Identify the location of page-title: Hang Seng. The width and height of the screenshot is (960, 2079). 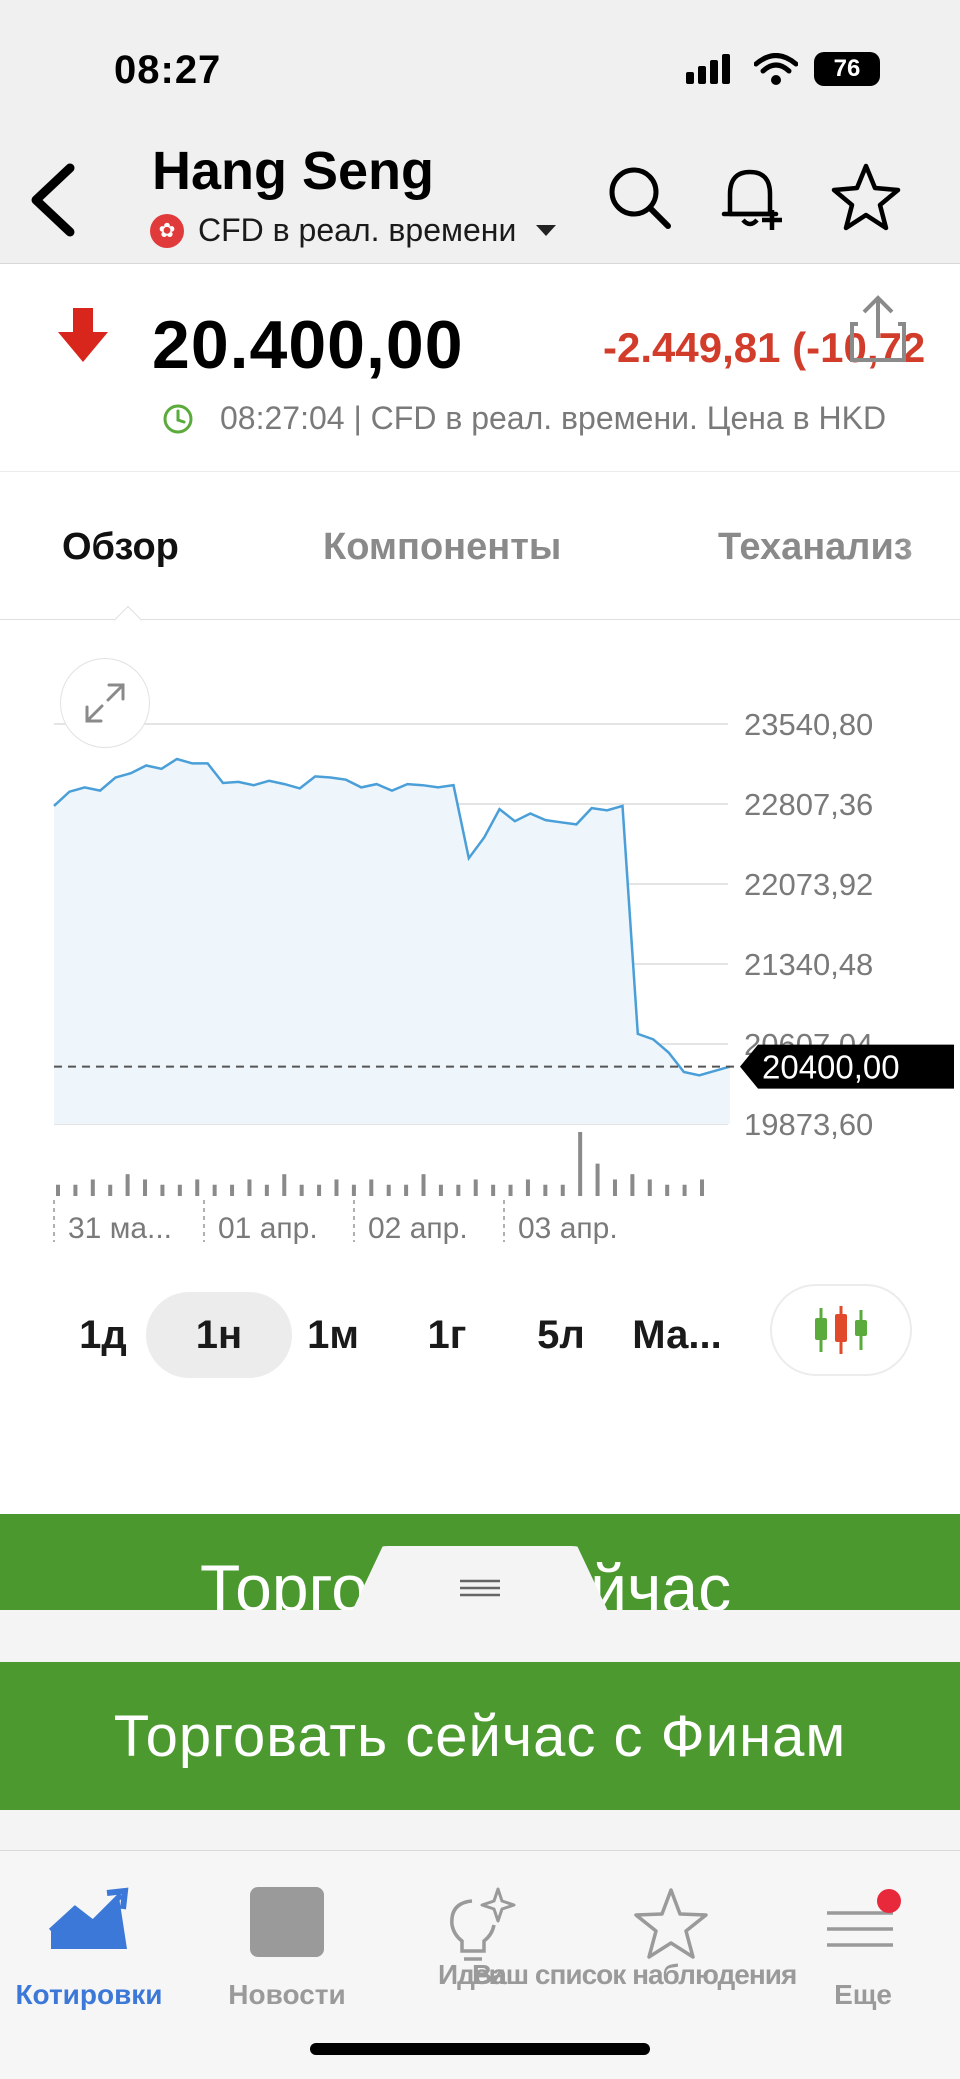
(293, 171).